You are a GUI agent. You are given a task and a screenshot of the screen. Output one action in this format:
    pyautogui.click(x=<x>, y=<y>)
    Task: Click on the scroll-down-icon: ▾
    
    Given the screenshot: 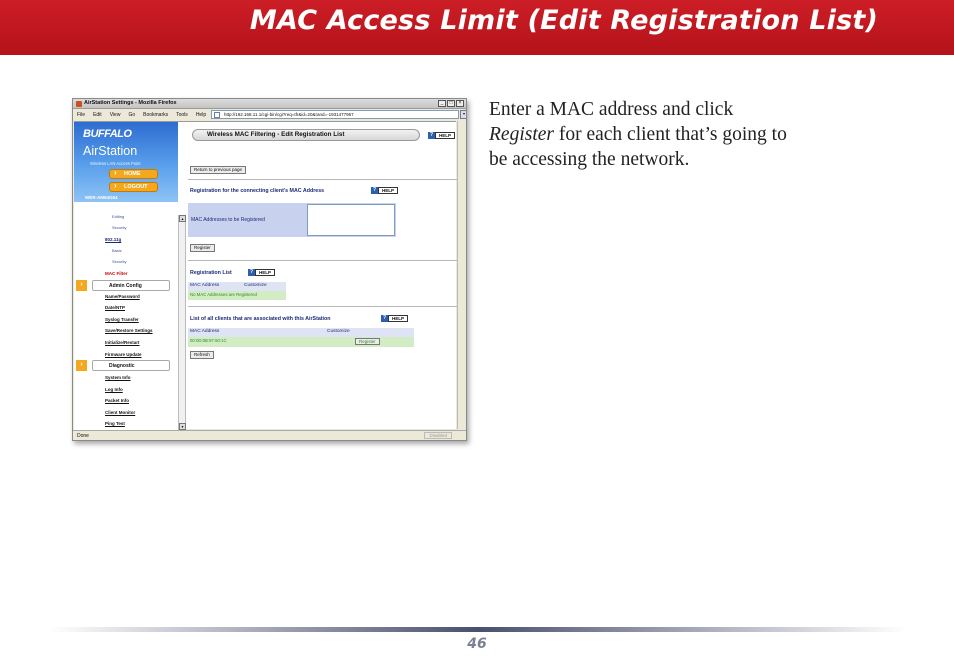 What is the action you would take?
    pyautogui.click(x=182, y=426)
    